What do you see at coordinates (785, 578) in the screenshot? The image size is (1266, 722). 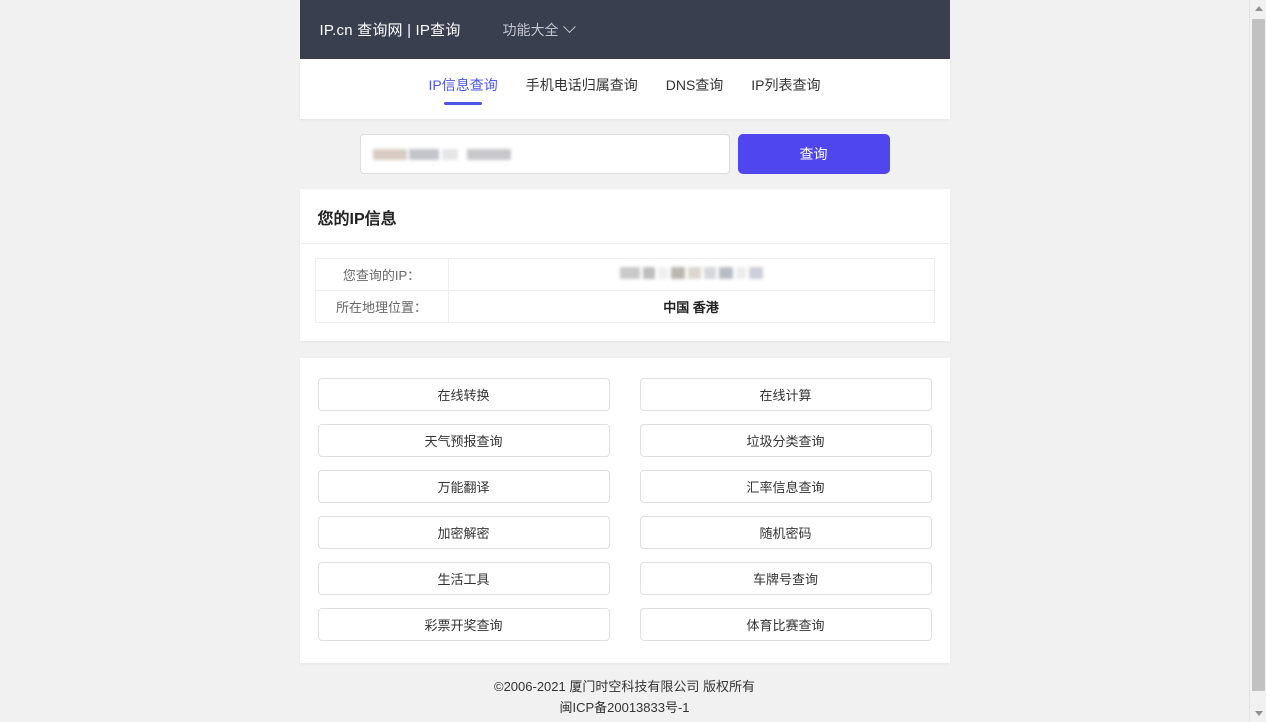 I see `tool-button-license-plate: 车牌号查询` at bounding box center [785, 578].